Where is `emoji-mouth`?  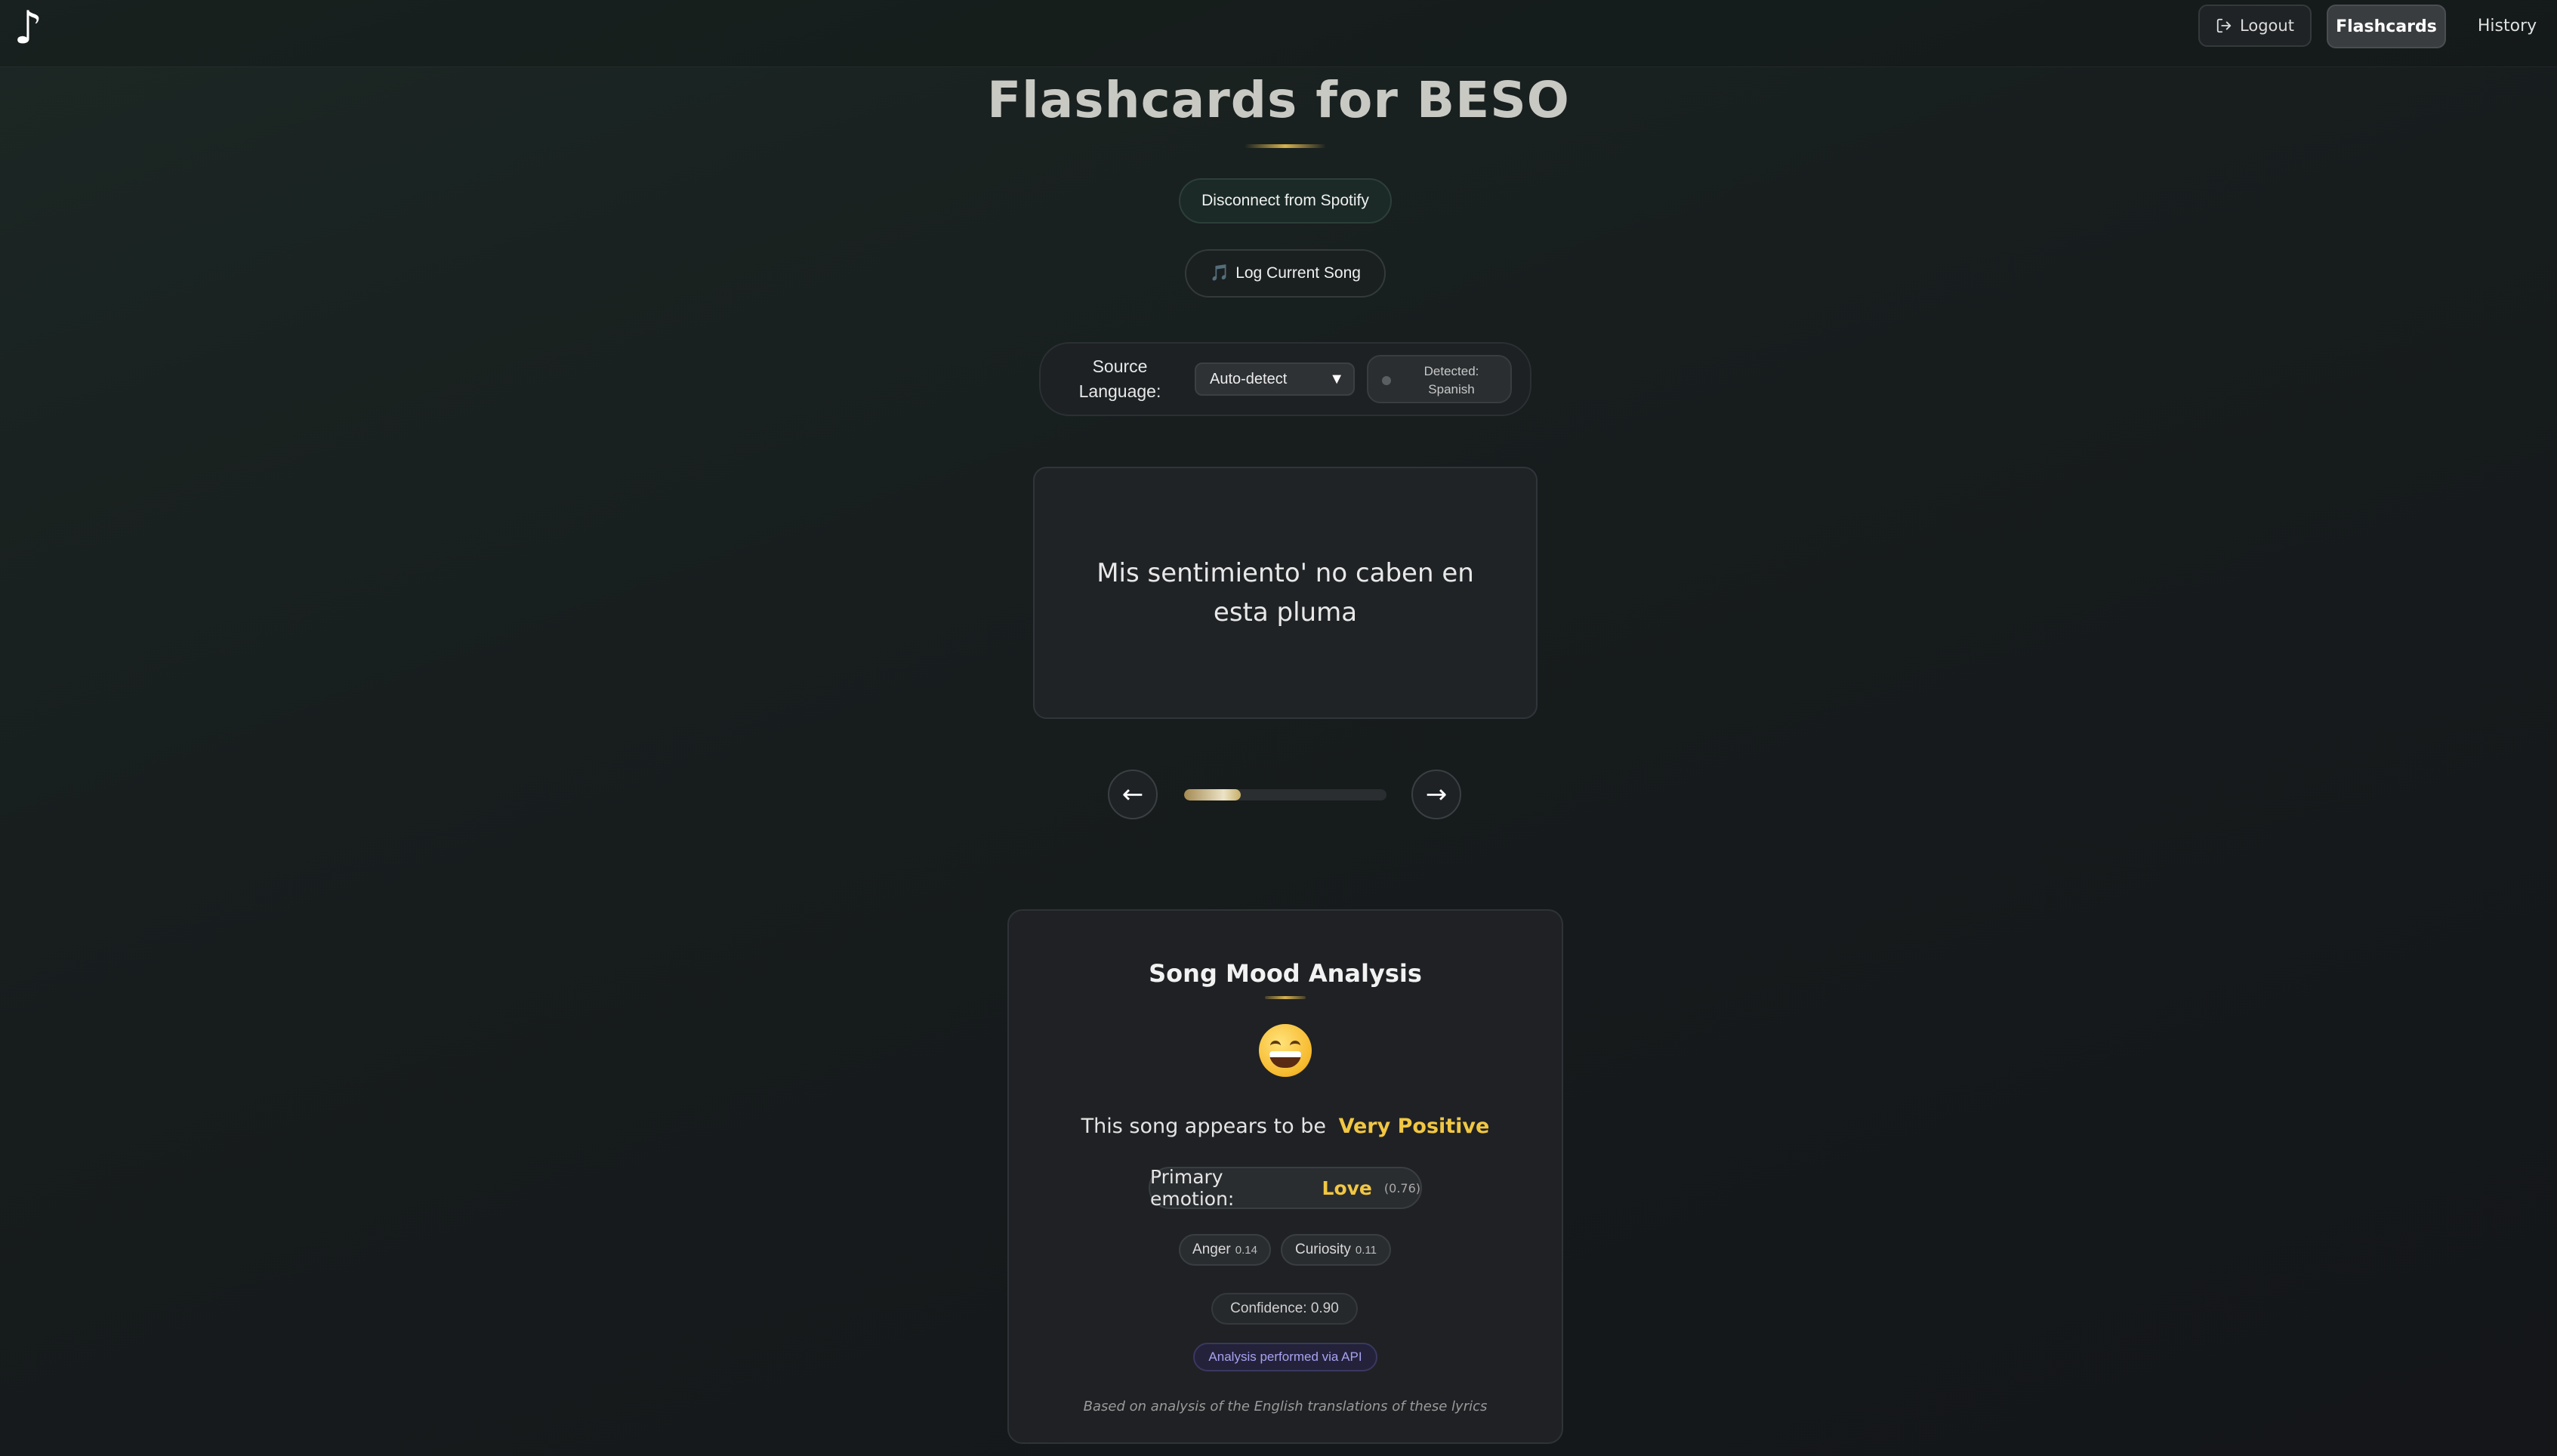
emoji-mouth is located at coordinates (1285, 1059).